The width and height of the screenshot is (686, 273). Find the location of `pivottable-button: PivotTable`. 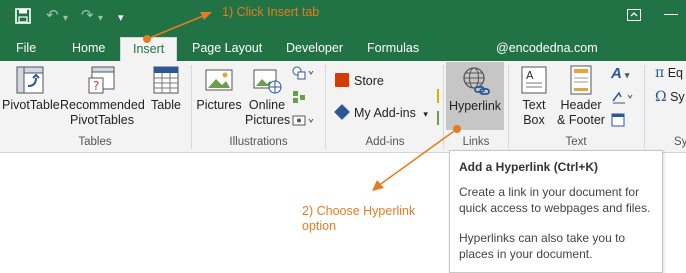

pivottable-button: PivotTable is located at coordinates (31, 88).